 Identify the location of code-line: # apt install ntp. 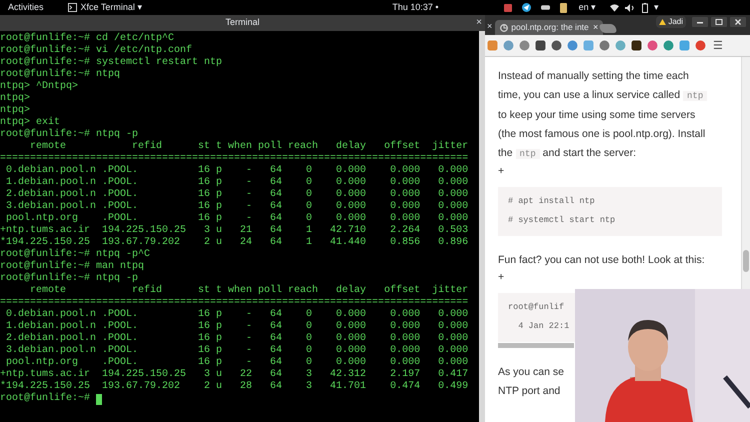
(551, 201).